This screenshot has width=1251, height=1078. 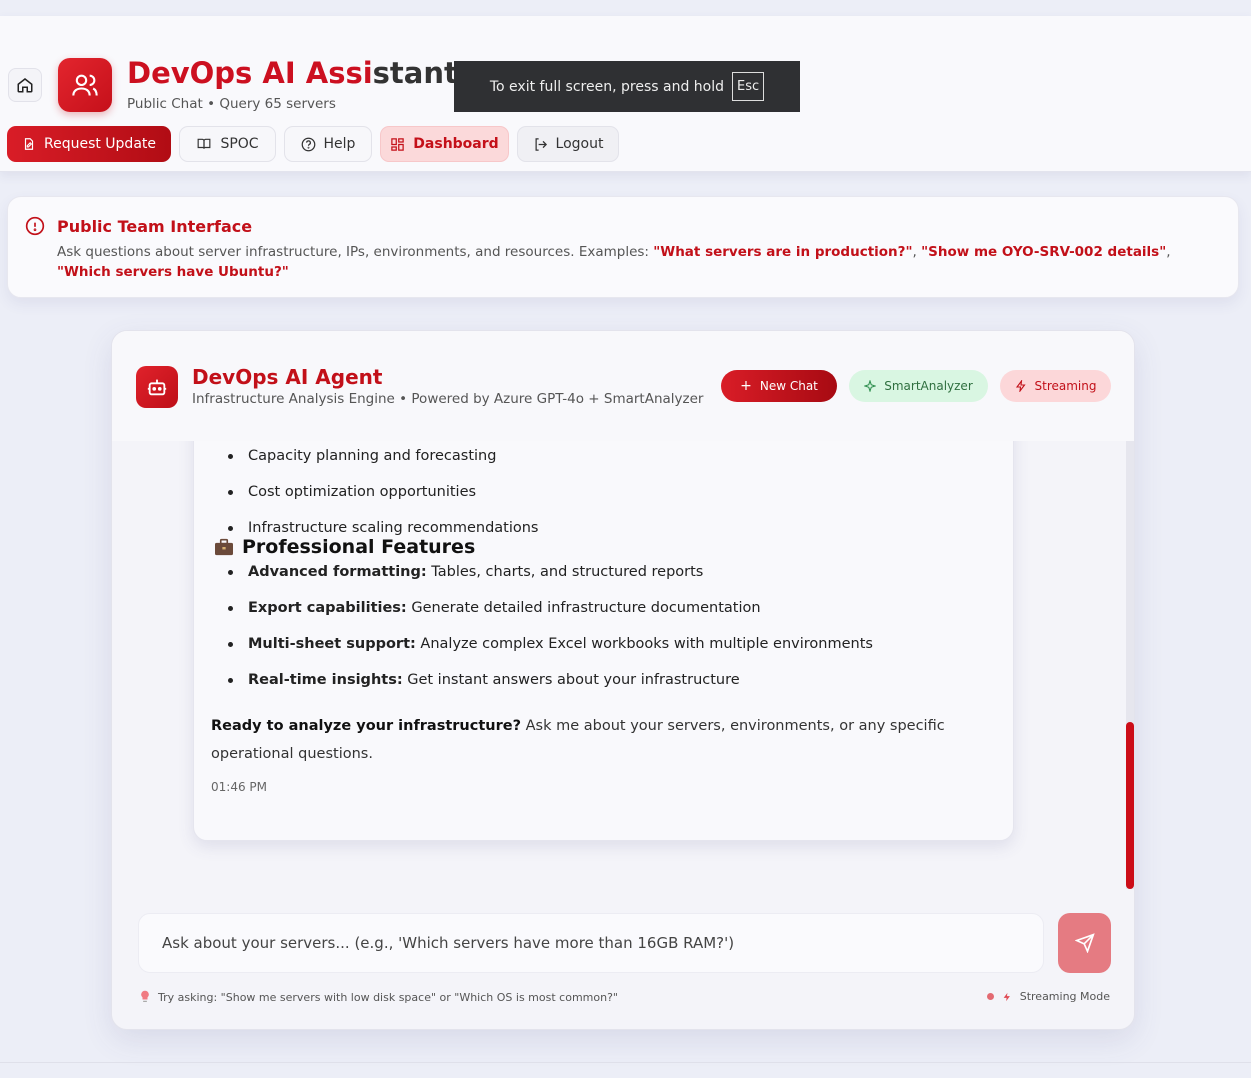 I want to click on send-icon, so click(x=1084, y=943).